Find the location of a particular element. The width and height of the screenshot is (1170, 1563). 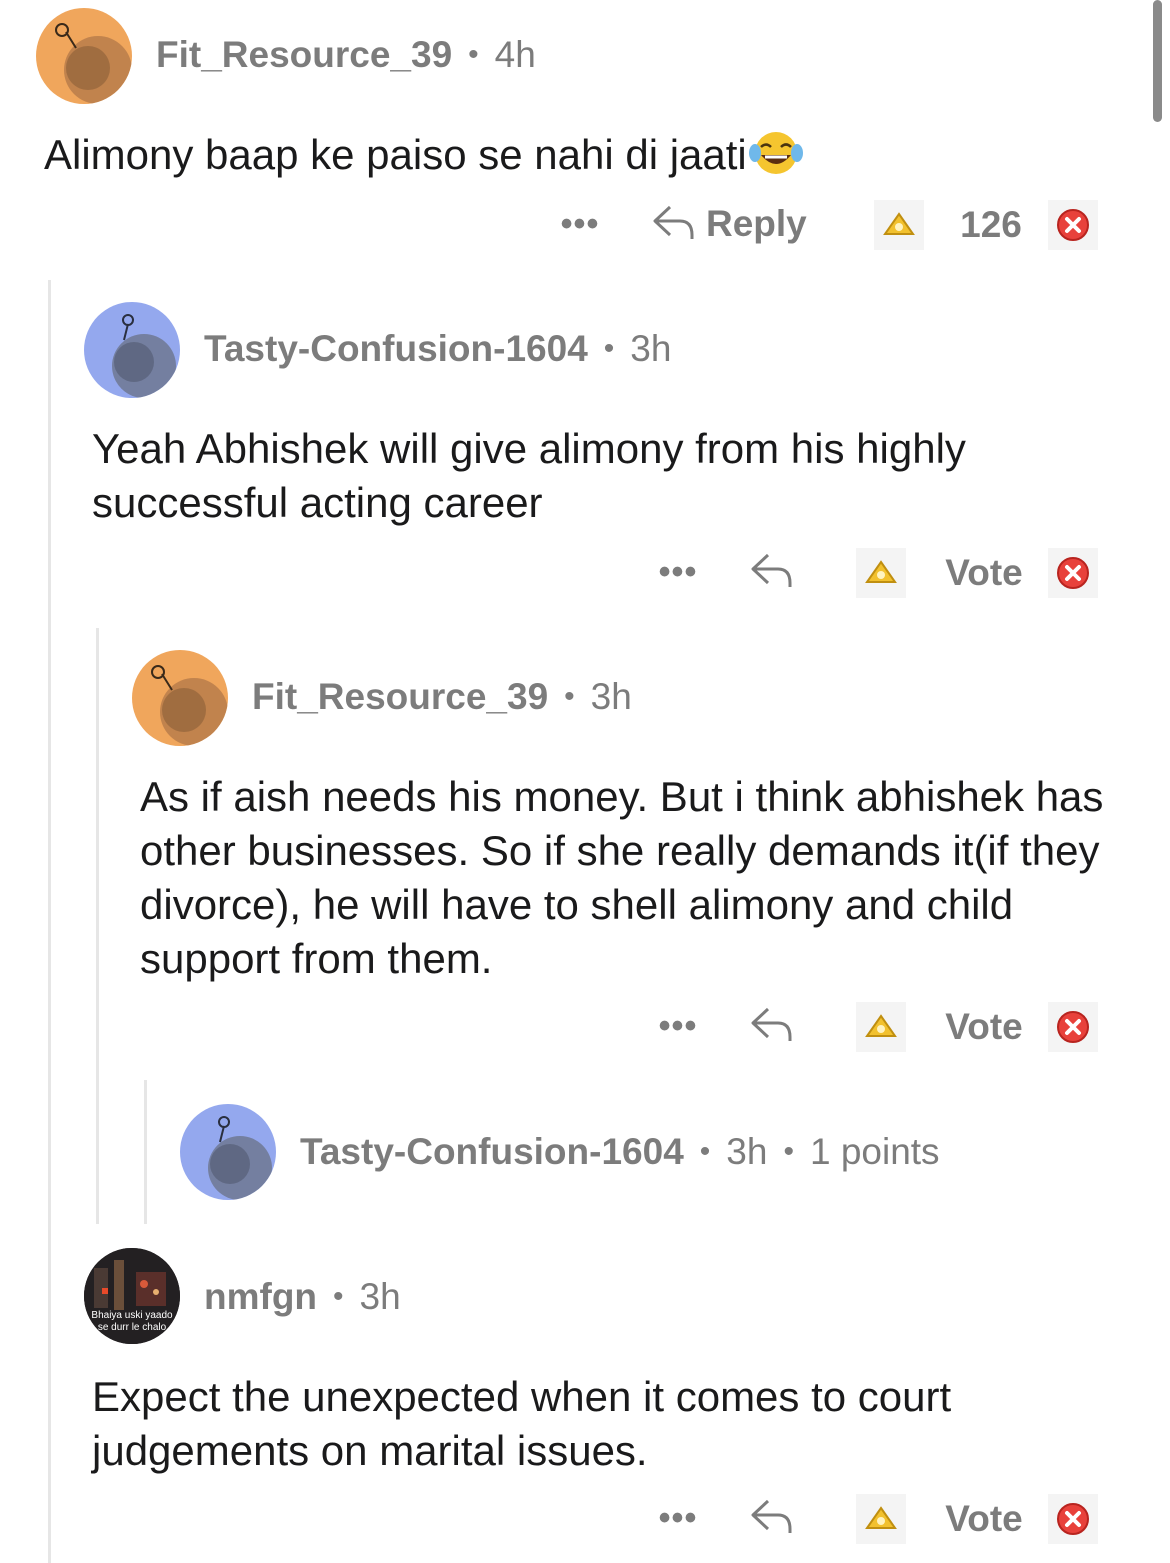

comment-meta: Tasty-Confusion-1604 • 3h • 1 points is located at coordinates (620, 1152).